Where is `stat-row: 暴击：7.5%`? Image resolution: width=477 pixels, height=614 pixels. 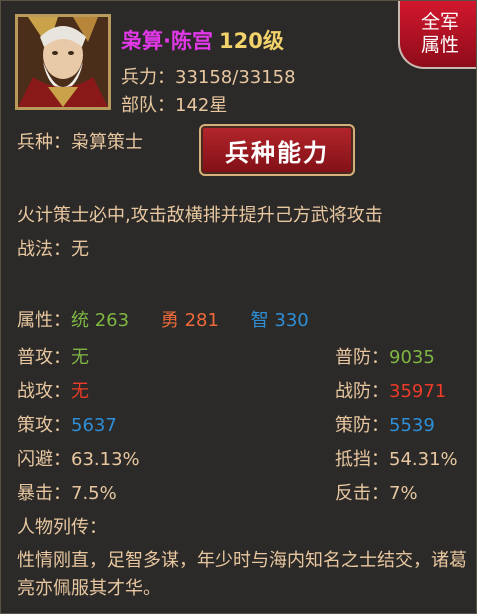
stat-row: 暴击：7.5% is located at coordinates (67, 492).